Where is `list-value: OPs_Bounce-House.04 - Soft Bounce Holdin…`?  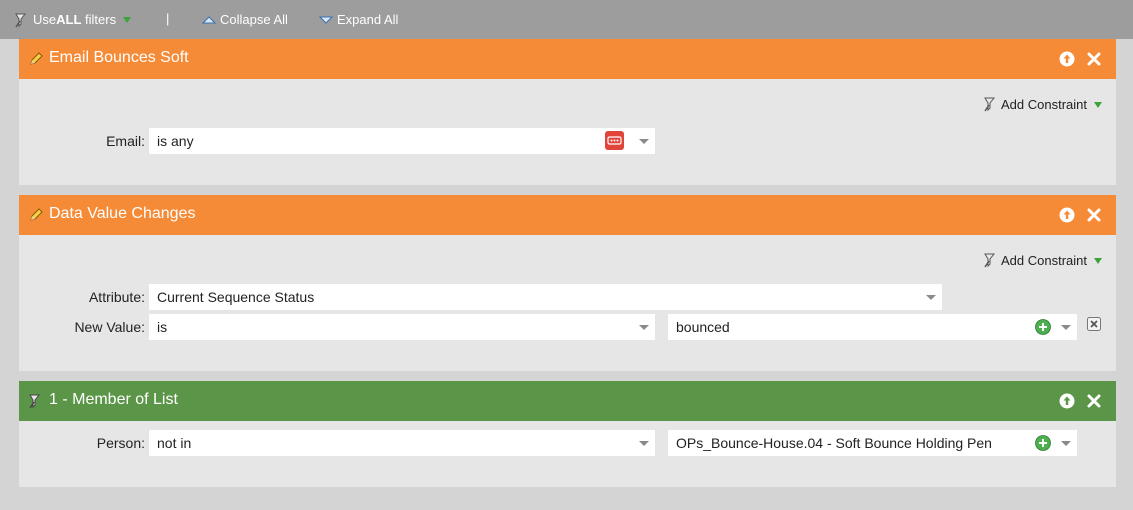
list-value: OPs_Bounce-House.04 - Soft Bounce Holdin… is located at coordinates (834, 443).